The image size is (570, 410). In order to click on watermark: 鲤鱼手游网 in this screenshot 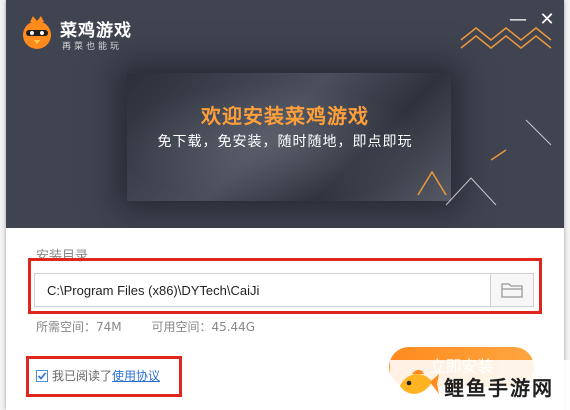, I will do `click(480, 385)`.